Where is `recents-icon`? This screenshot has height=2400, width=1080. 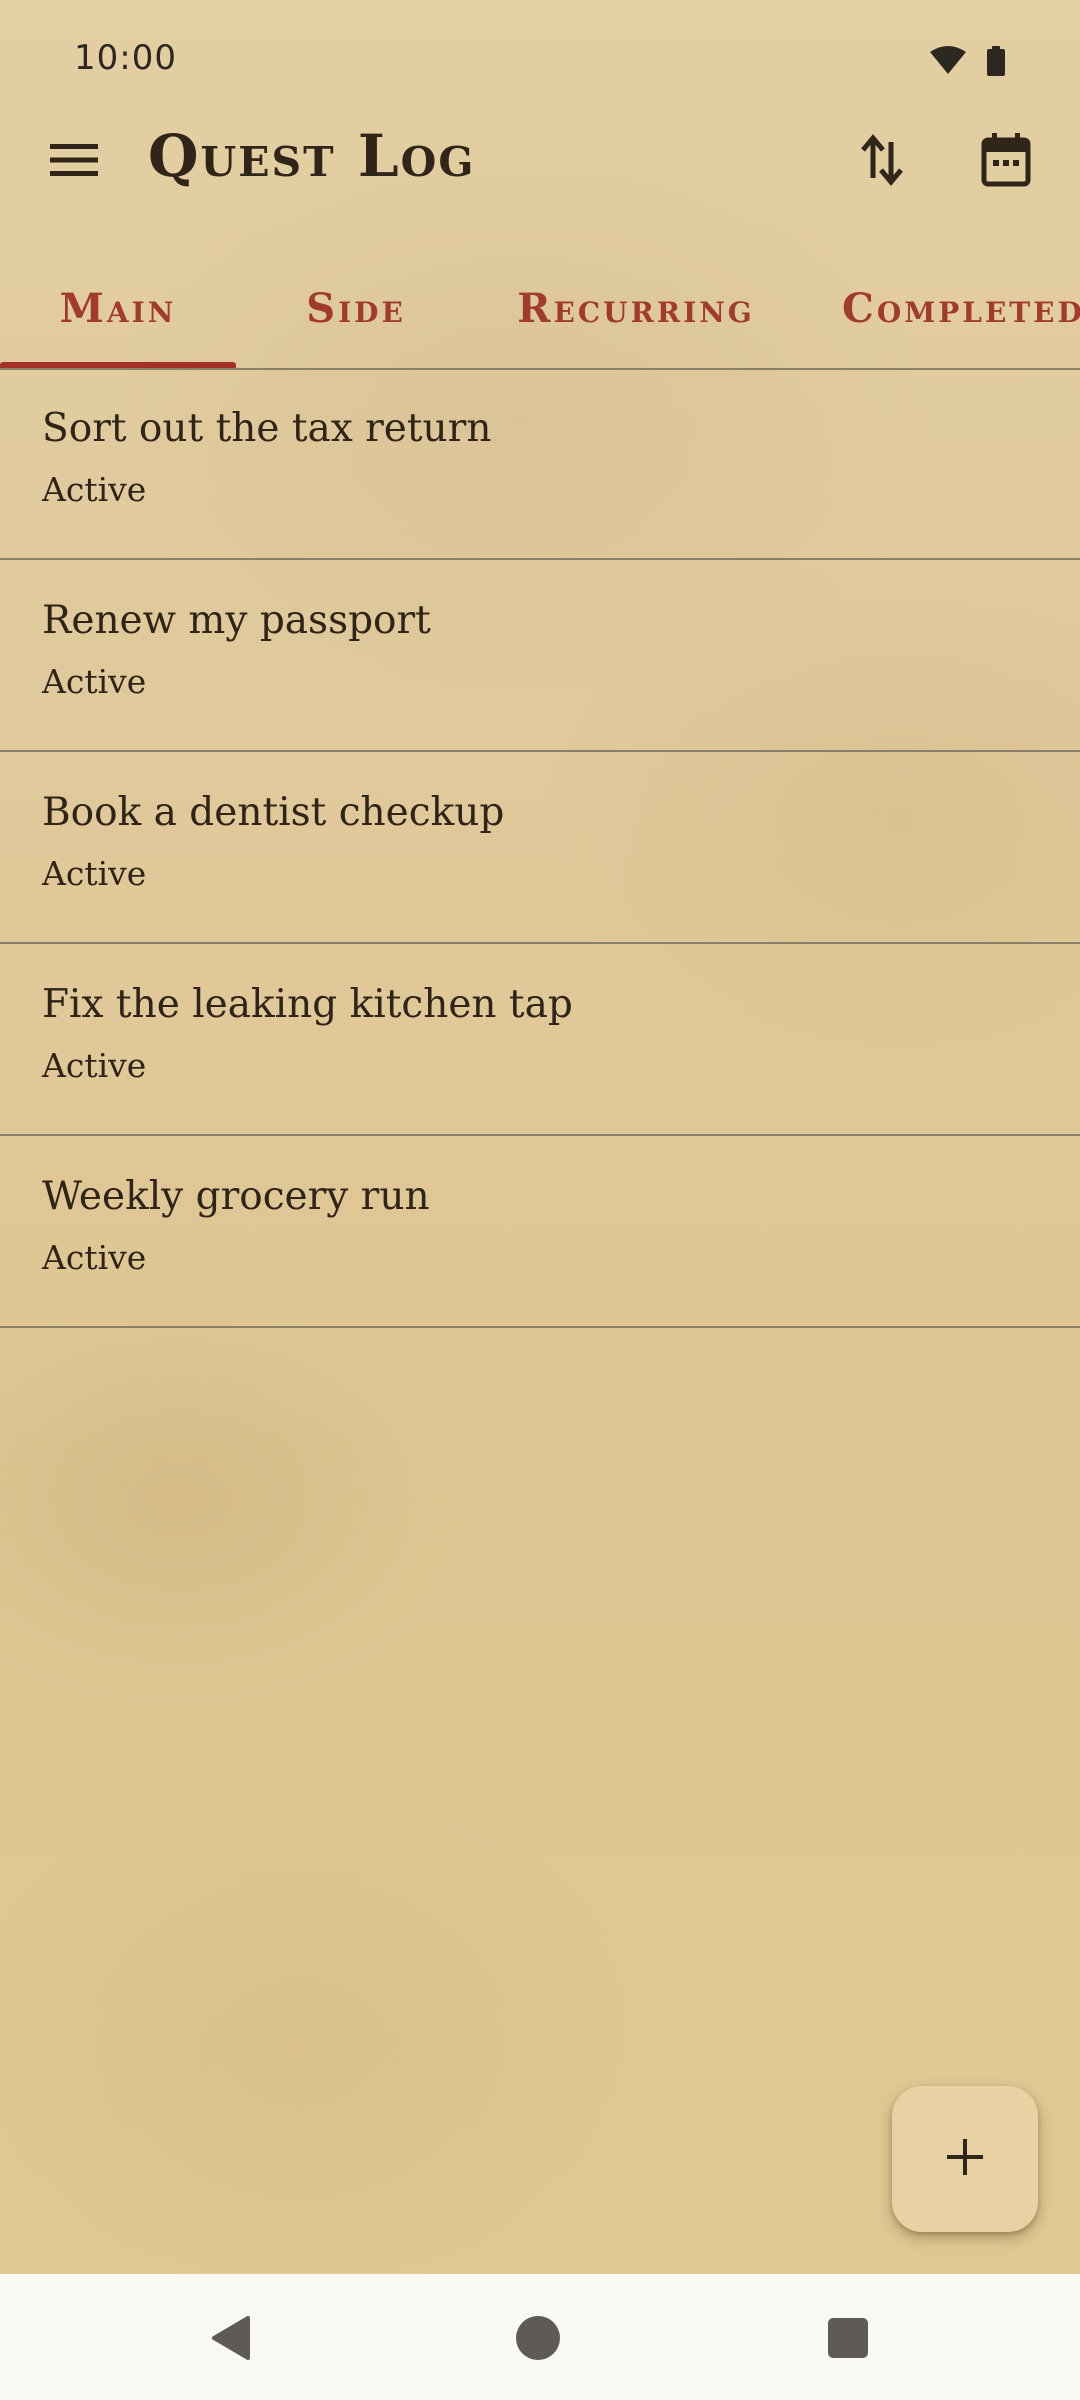 recents-icon is located at coordinates (848, 2340).